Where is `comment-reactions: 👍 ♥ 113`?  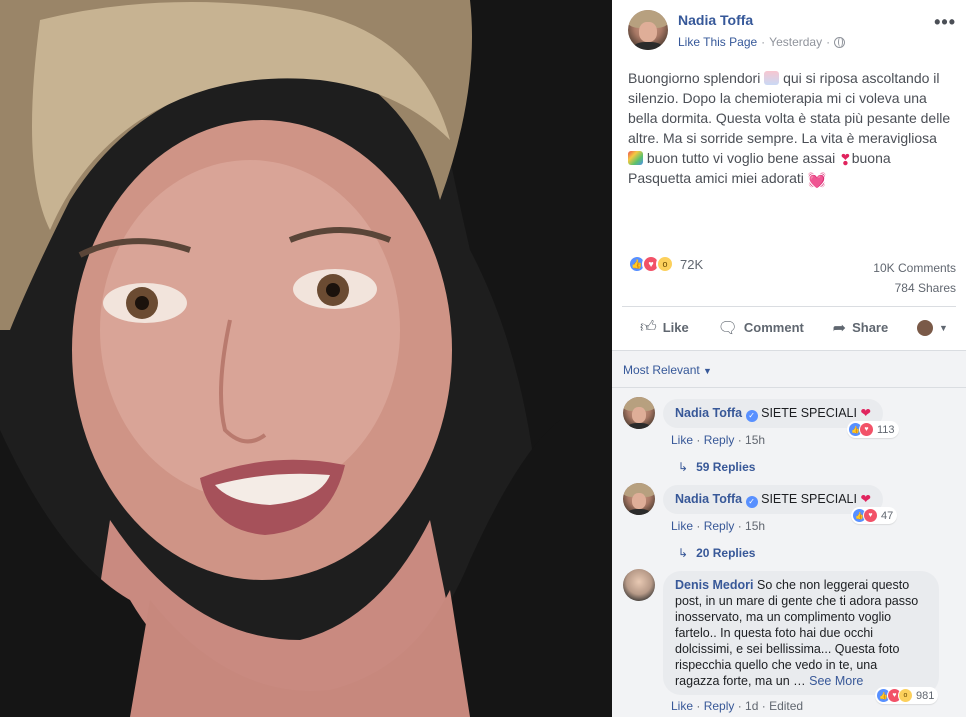 comment-reactions: 👍 ♥ 113 is located at coordinates (873, 429).